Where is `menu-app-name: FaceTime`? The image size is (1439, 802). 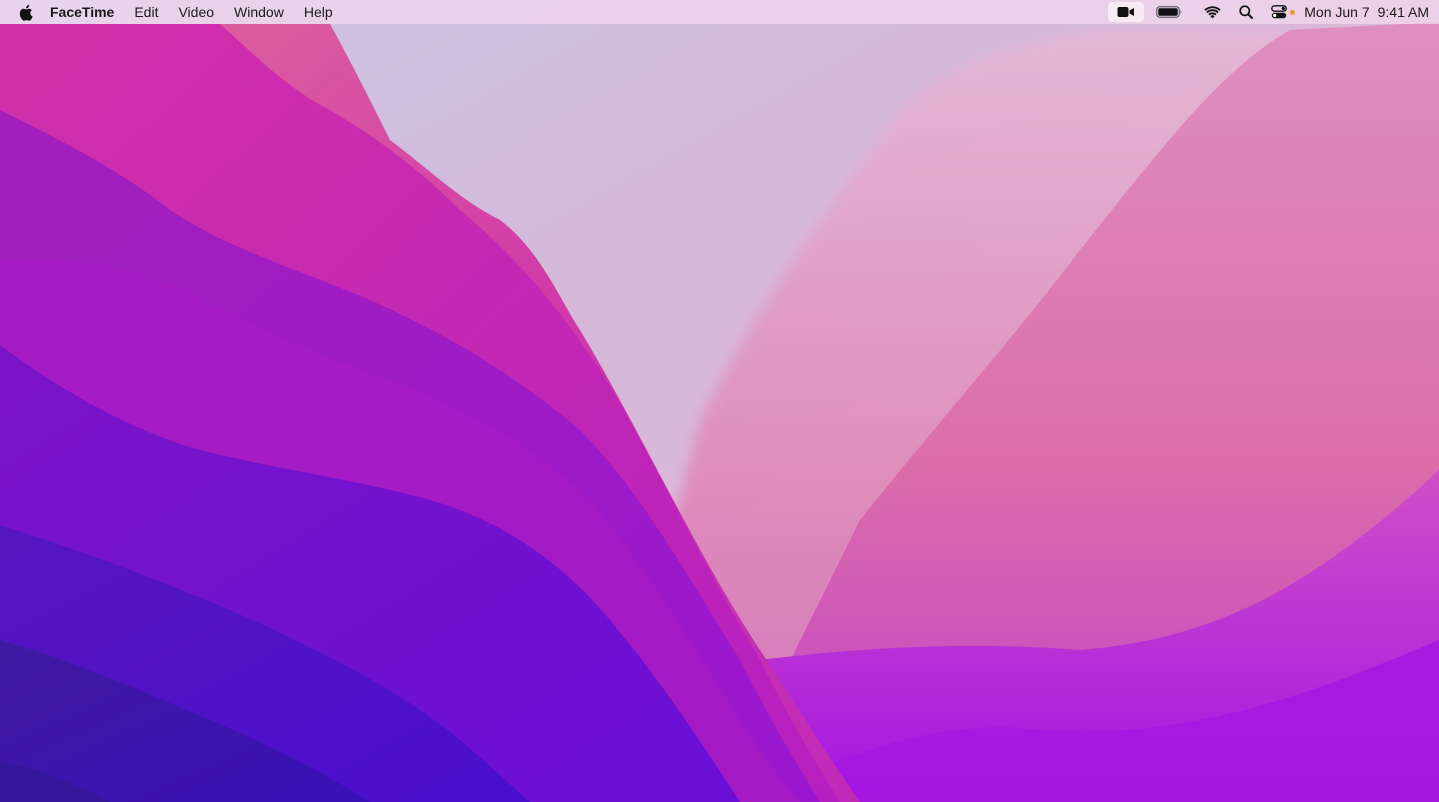 menu-app-name: FaceTime is located at coordinates (82, 12).